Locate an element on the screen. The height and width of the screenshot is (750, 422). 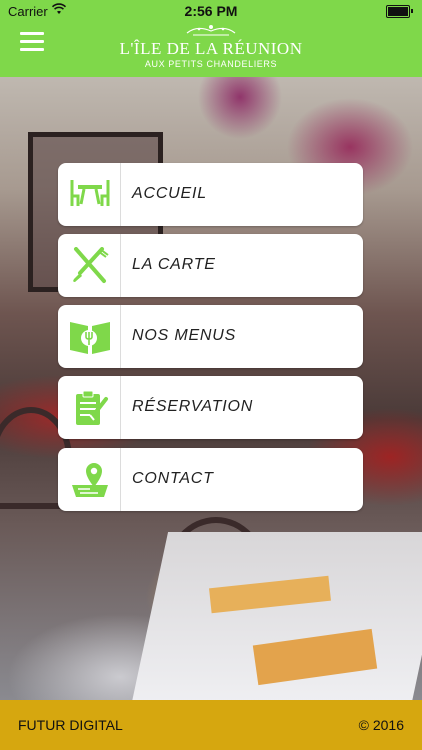
status-time: 2:56 PM is located at coordinates (211, 11).